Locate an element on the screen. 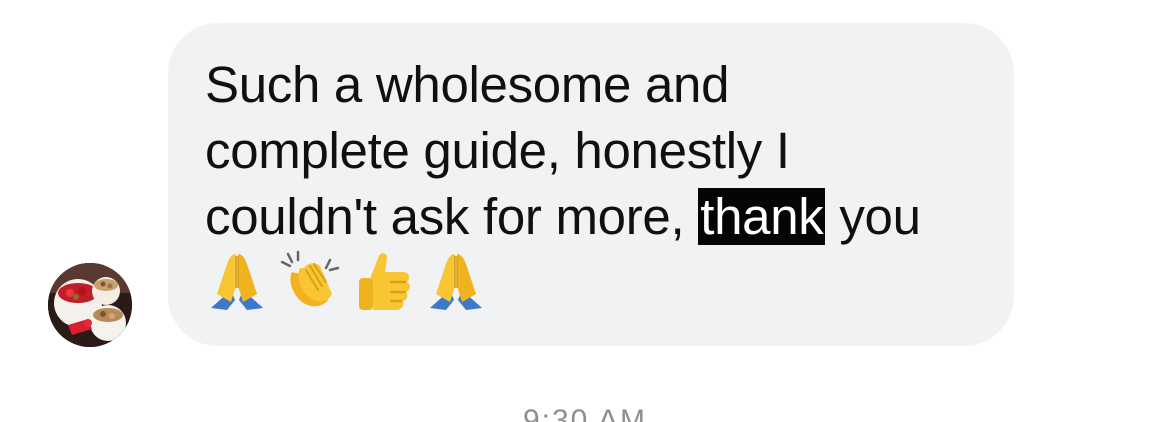 Image resolution: width=1170 pixels, height=422 pixels. message-line-3-start: couldn't ask for more, is located at coordinates (452, 216).